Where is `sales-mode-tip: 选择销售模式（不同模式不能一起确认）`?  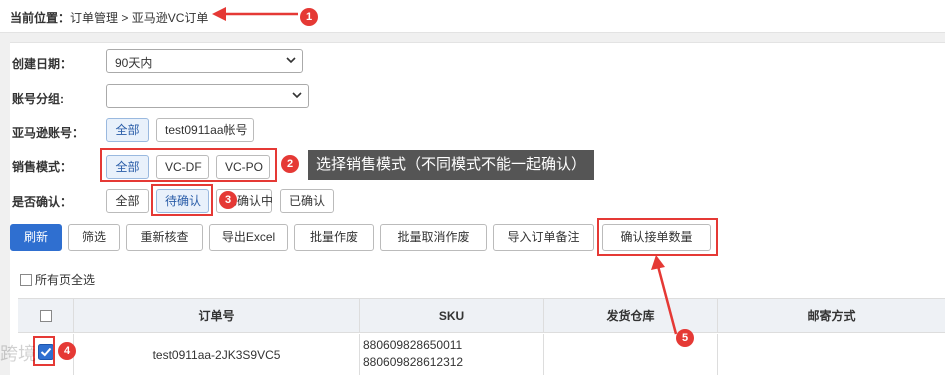 sales-mode-tip: 选择销售模式（不同模式不能一起确认） is located at coordinates (451, 165).